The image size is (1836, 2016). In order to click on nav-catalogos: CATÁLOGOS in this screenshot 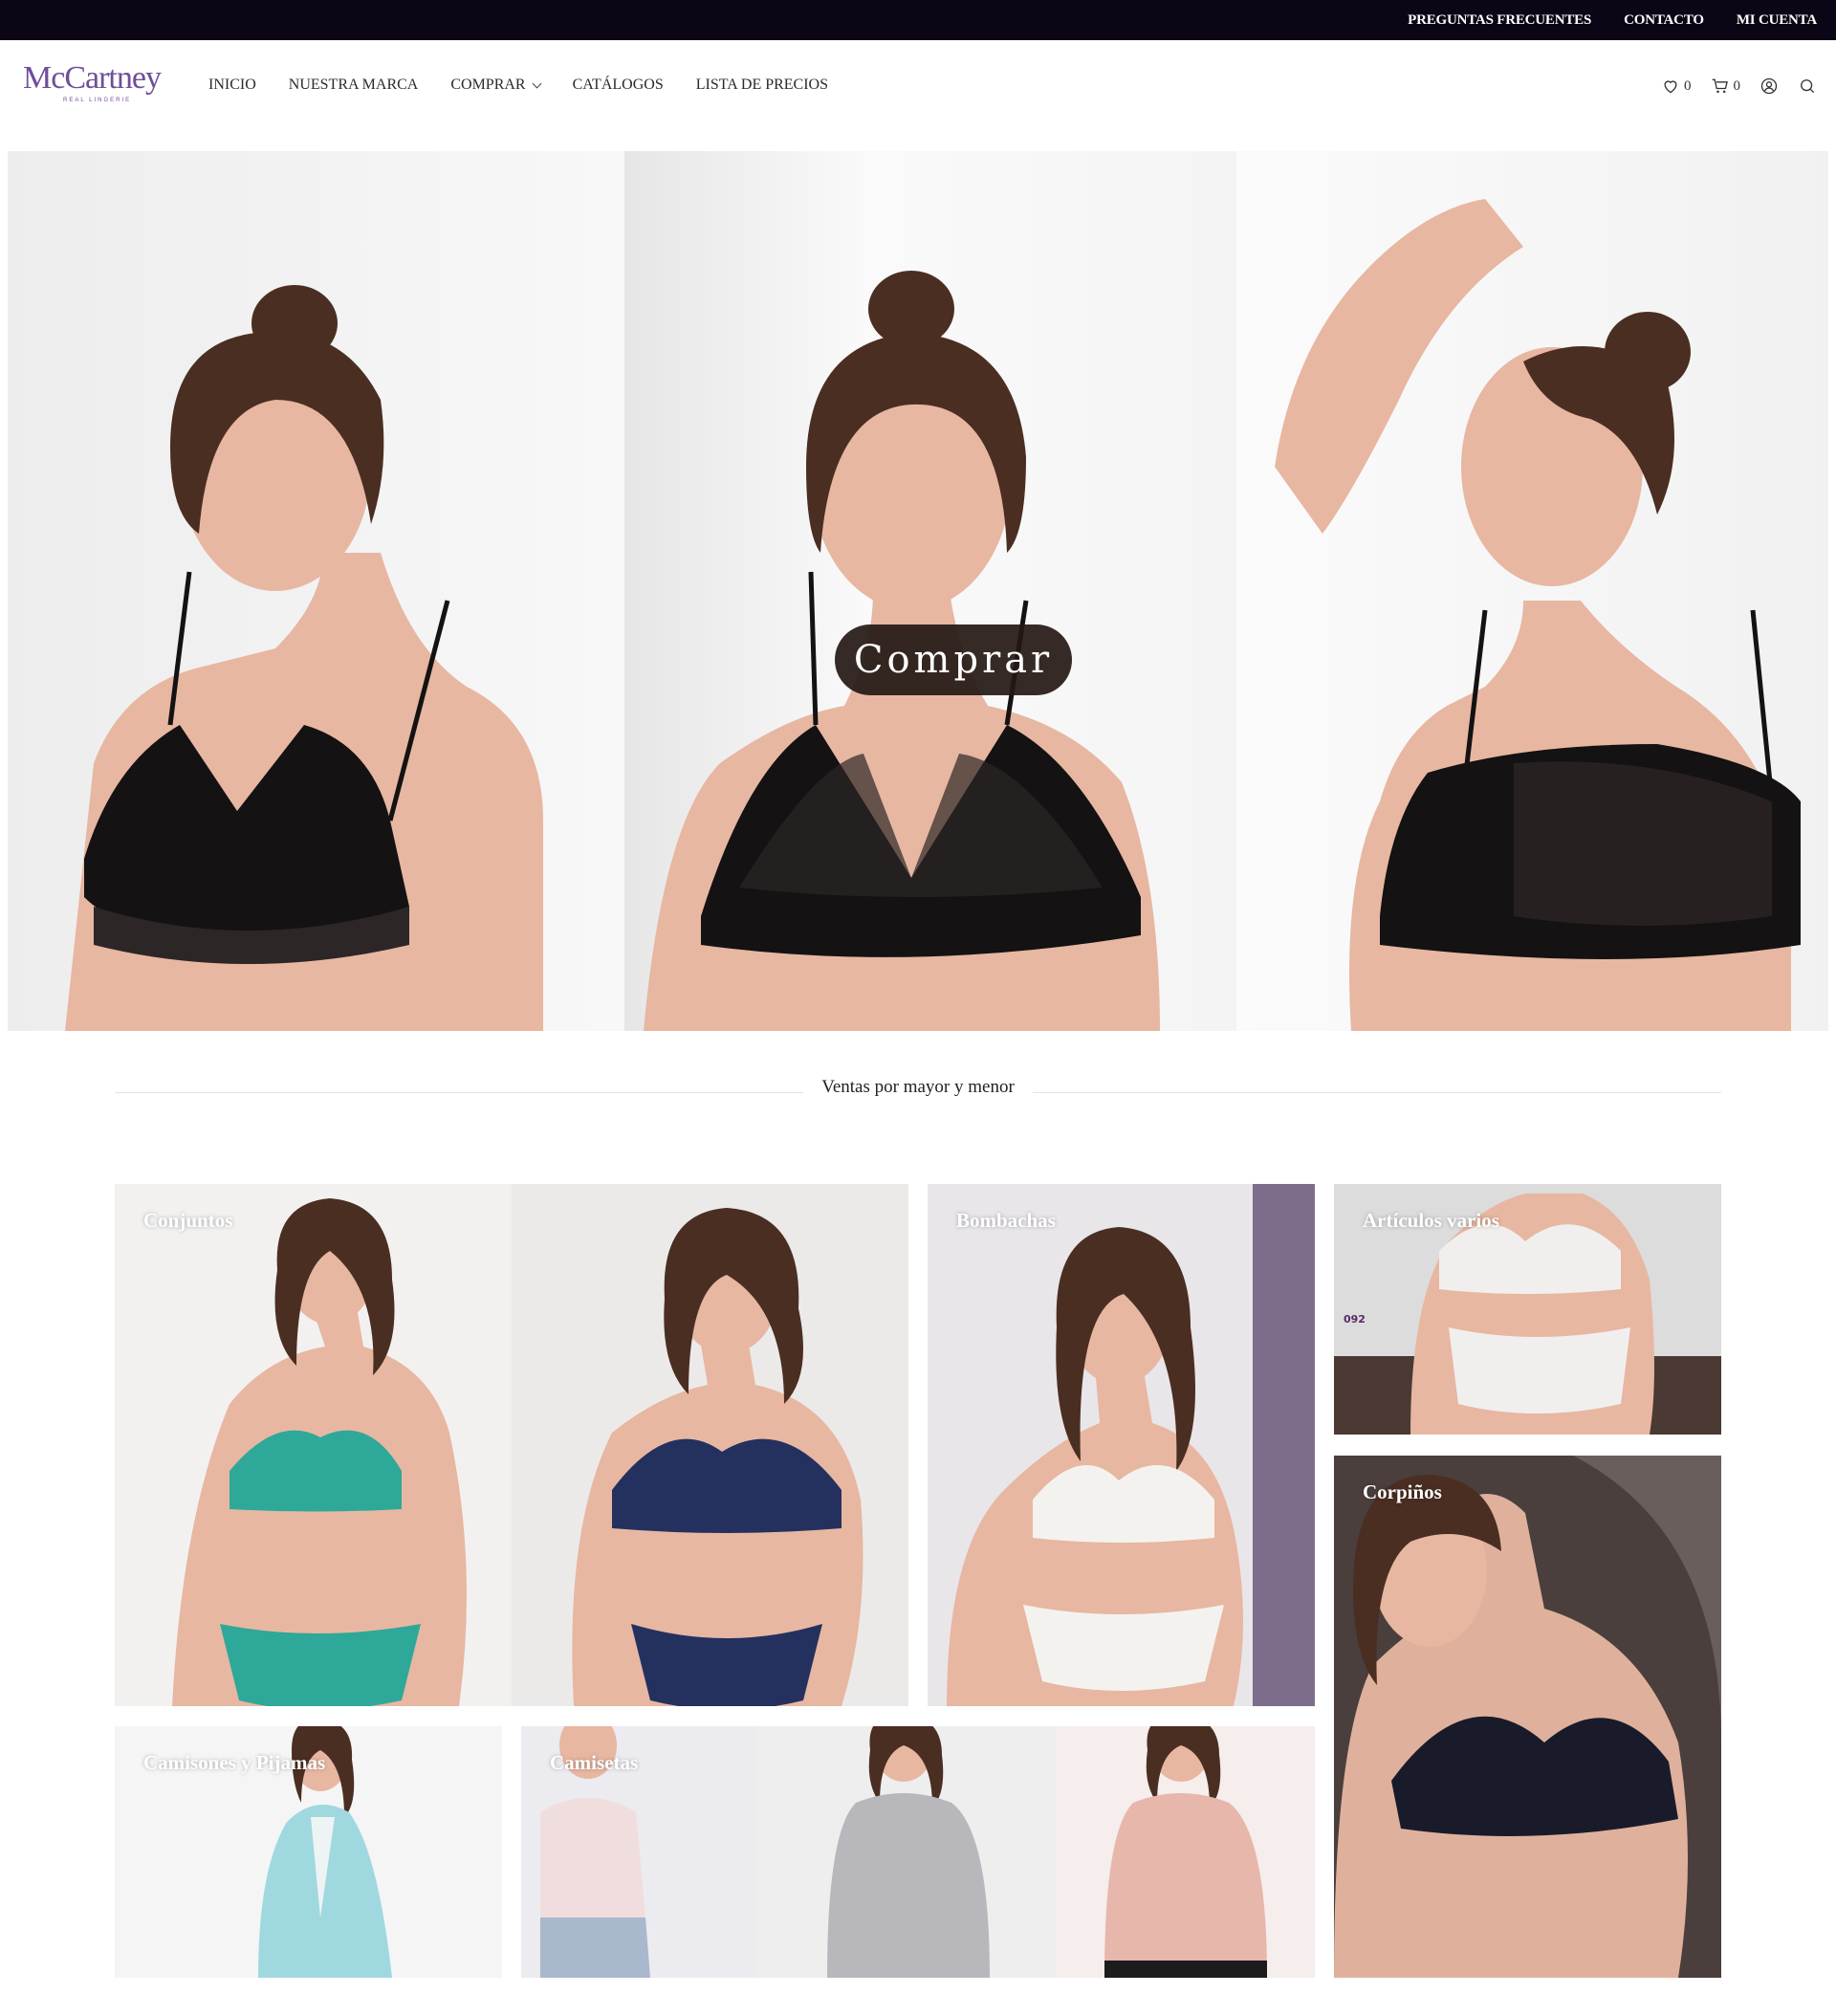, I will do `click(619, 85)`.